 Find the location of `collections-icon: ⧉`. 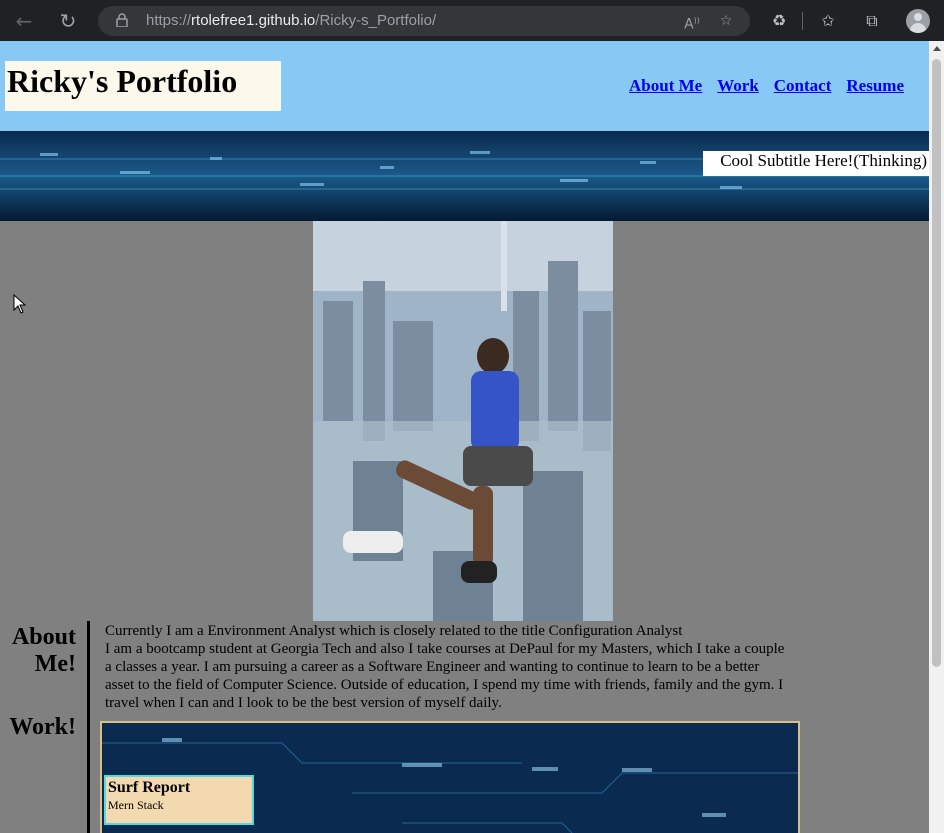

collections-icon: ⧉ is located at coordinates (872, 21).